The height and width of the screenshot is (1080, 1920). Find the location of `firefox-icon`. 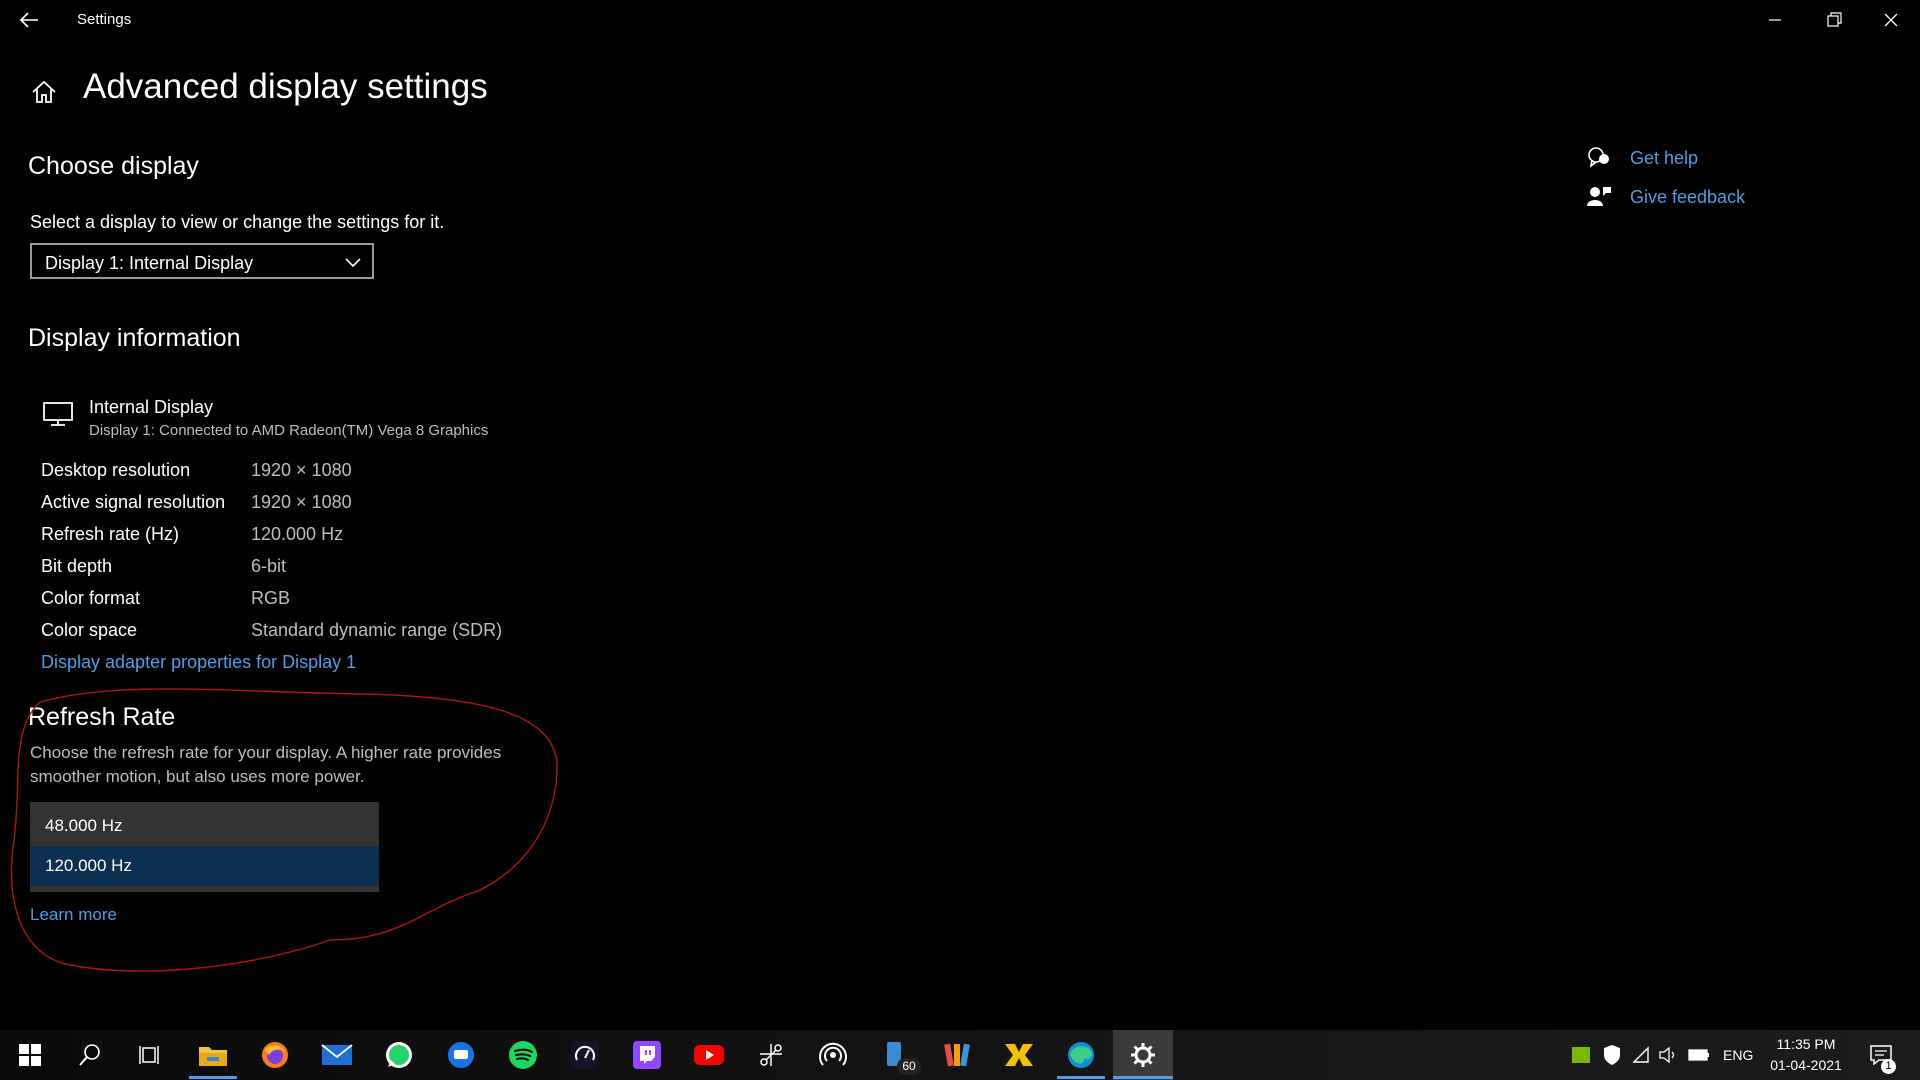

firefox-icon is located at coordinates (275, 1055).